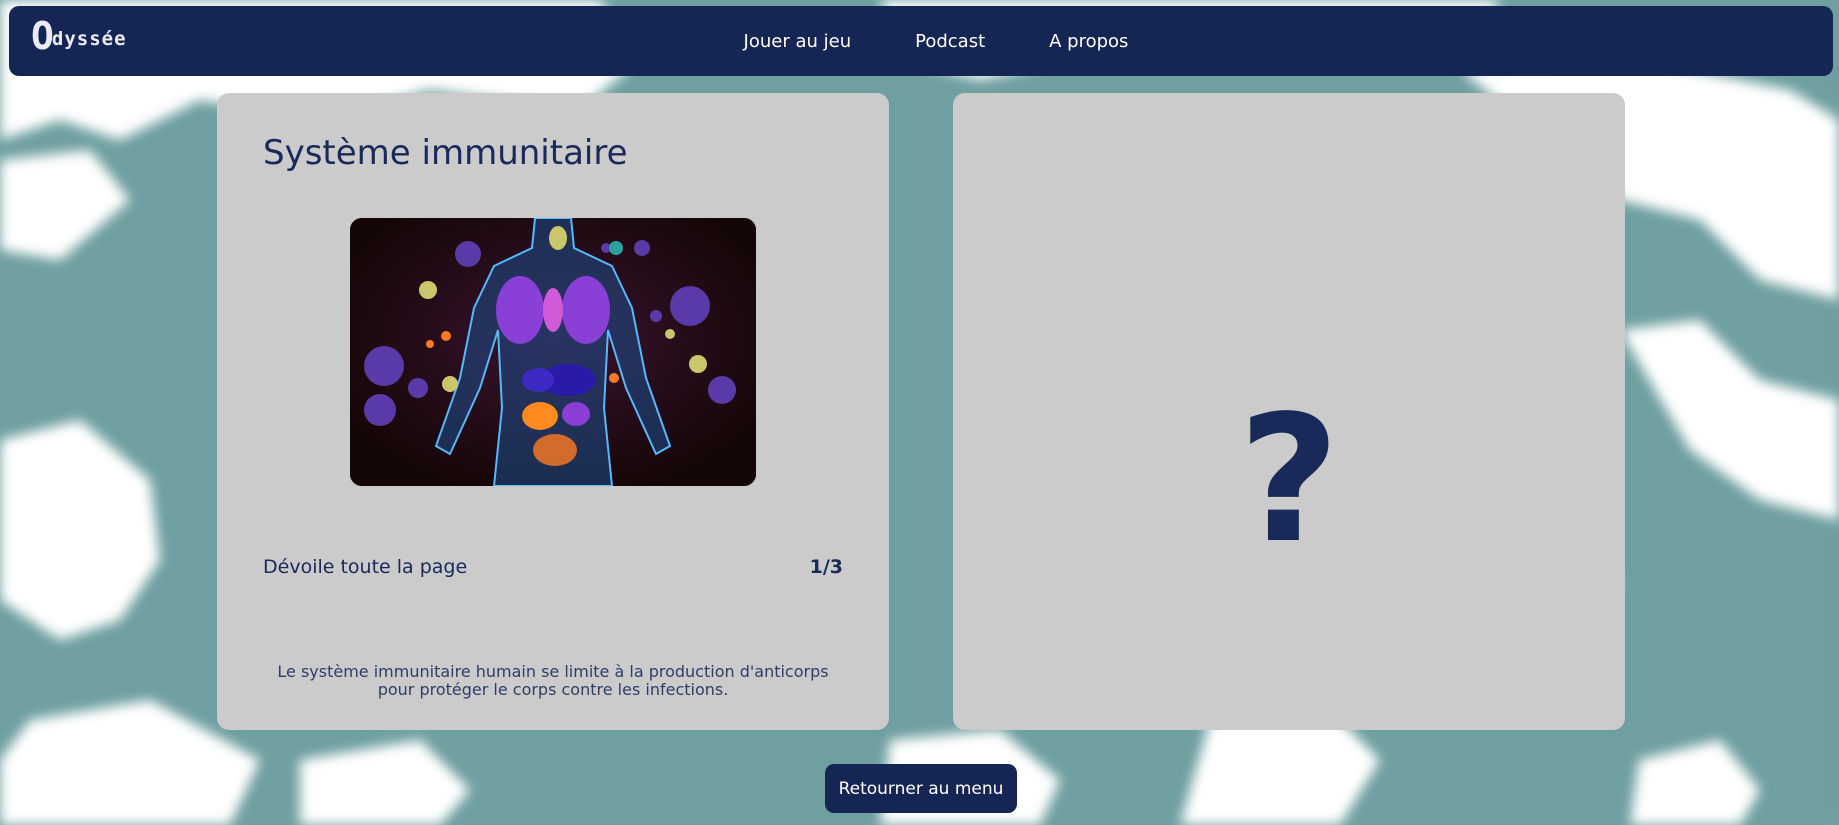 This screenshot has width=1839, height=825. Describe the element at coordinates (365, 567) in the screenshot. I see `reveal-label: Dévoile toute la page` at that location.